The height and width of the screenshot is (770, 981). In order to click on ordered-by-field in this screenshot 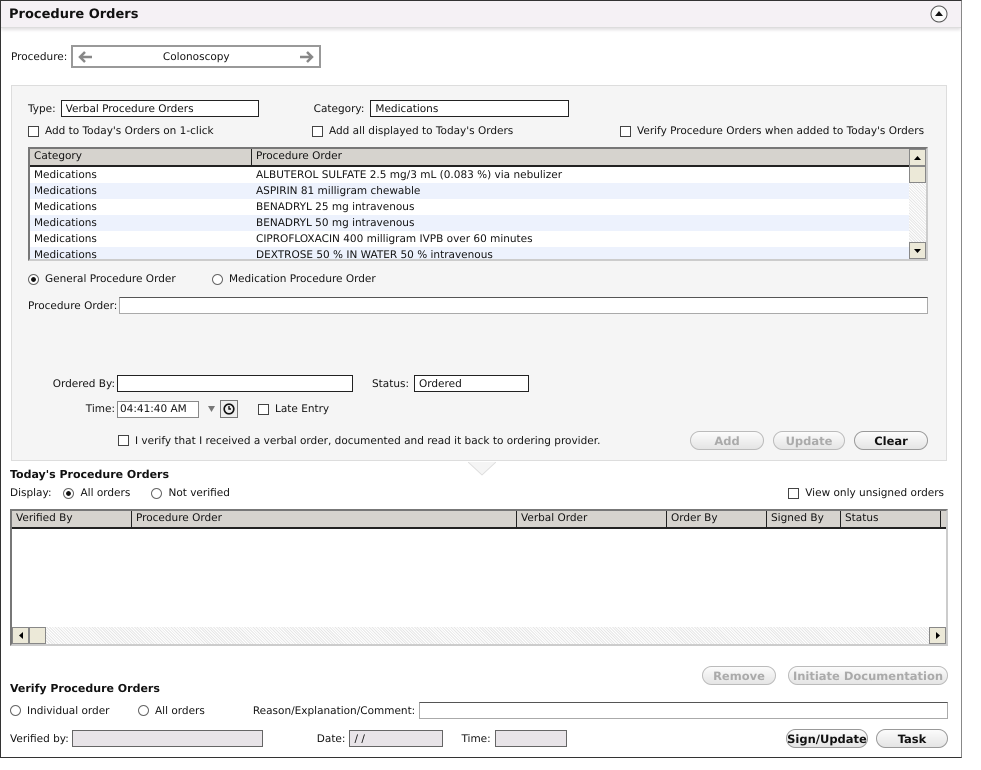, I will do `click(235, 383)`.